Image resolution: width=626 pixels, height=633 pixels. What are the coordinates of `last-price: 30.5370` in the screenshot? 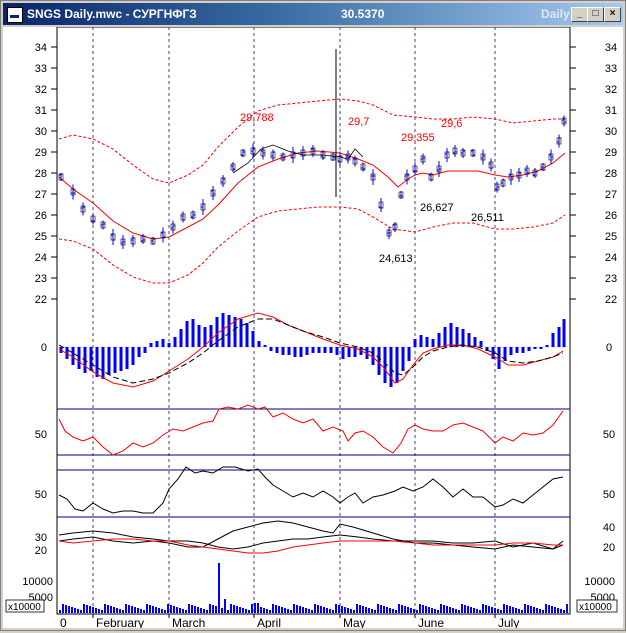 It's located at (363, 14).